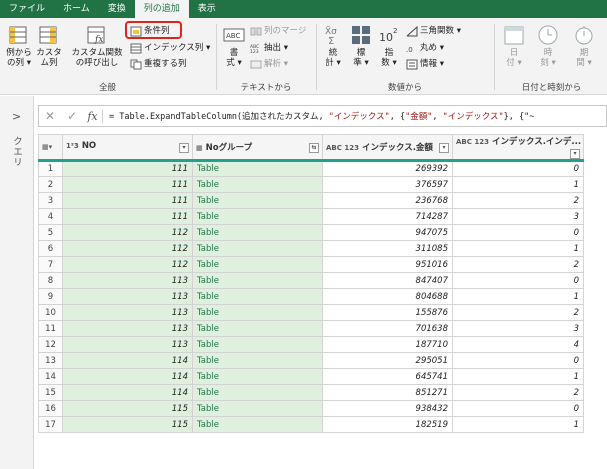 The height and width of the screenshot is (469, 607). What do you see at coordinates (50, 424) in the screenshot?
I see `row-number-cell: 17` at bounding box center [50, 424].